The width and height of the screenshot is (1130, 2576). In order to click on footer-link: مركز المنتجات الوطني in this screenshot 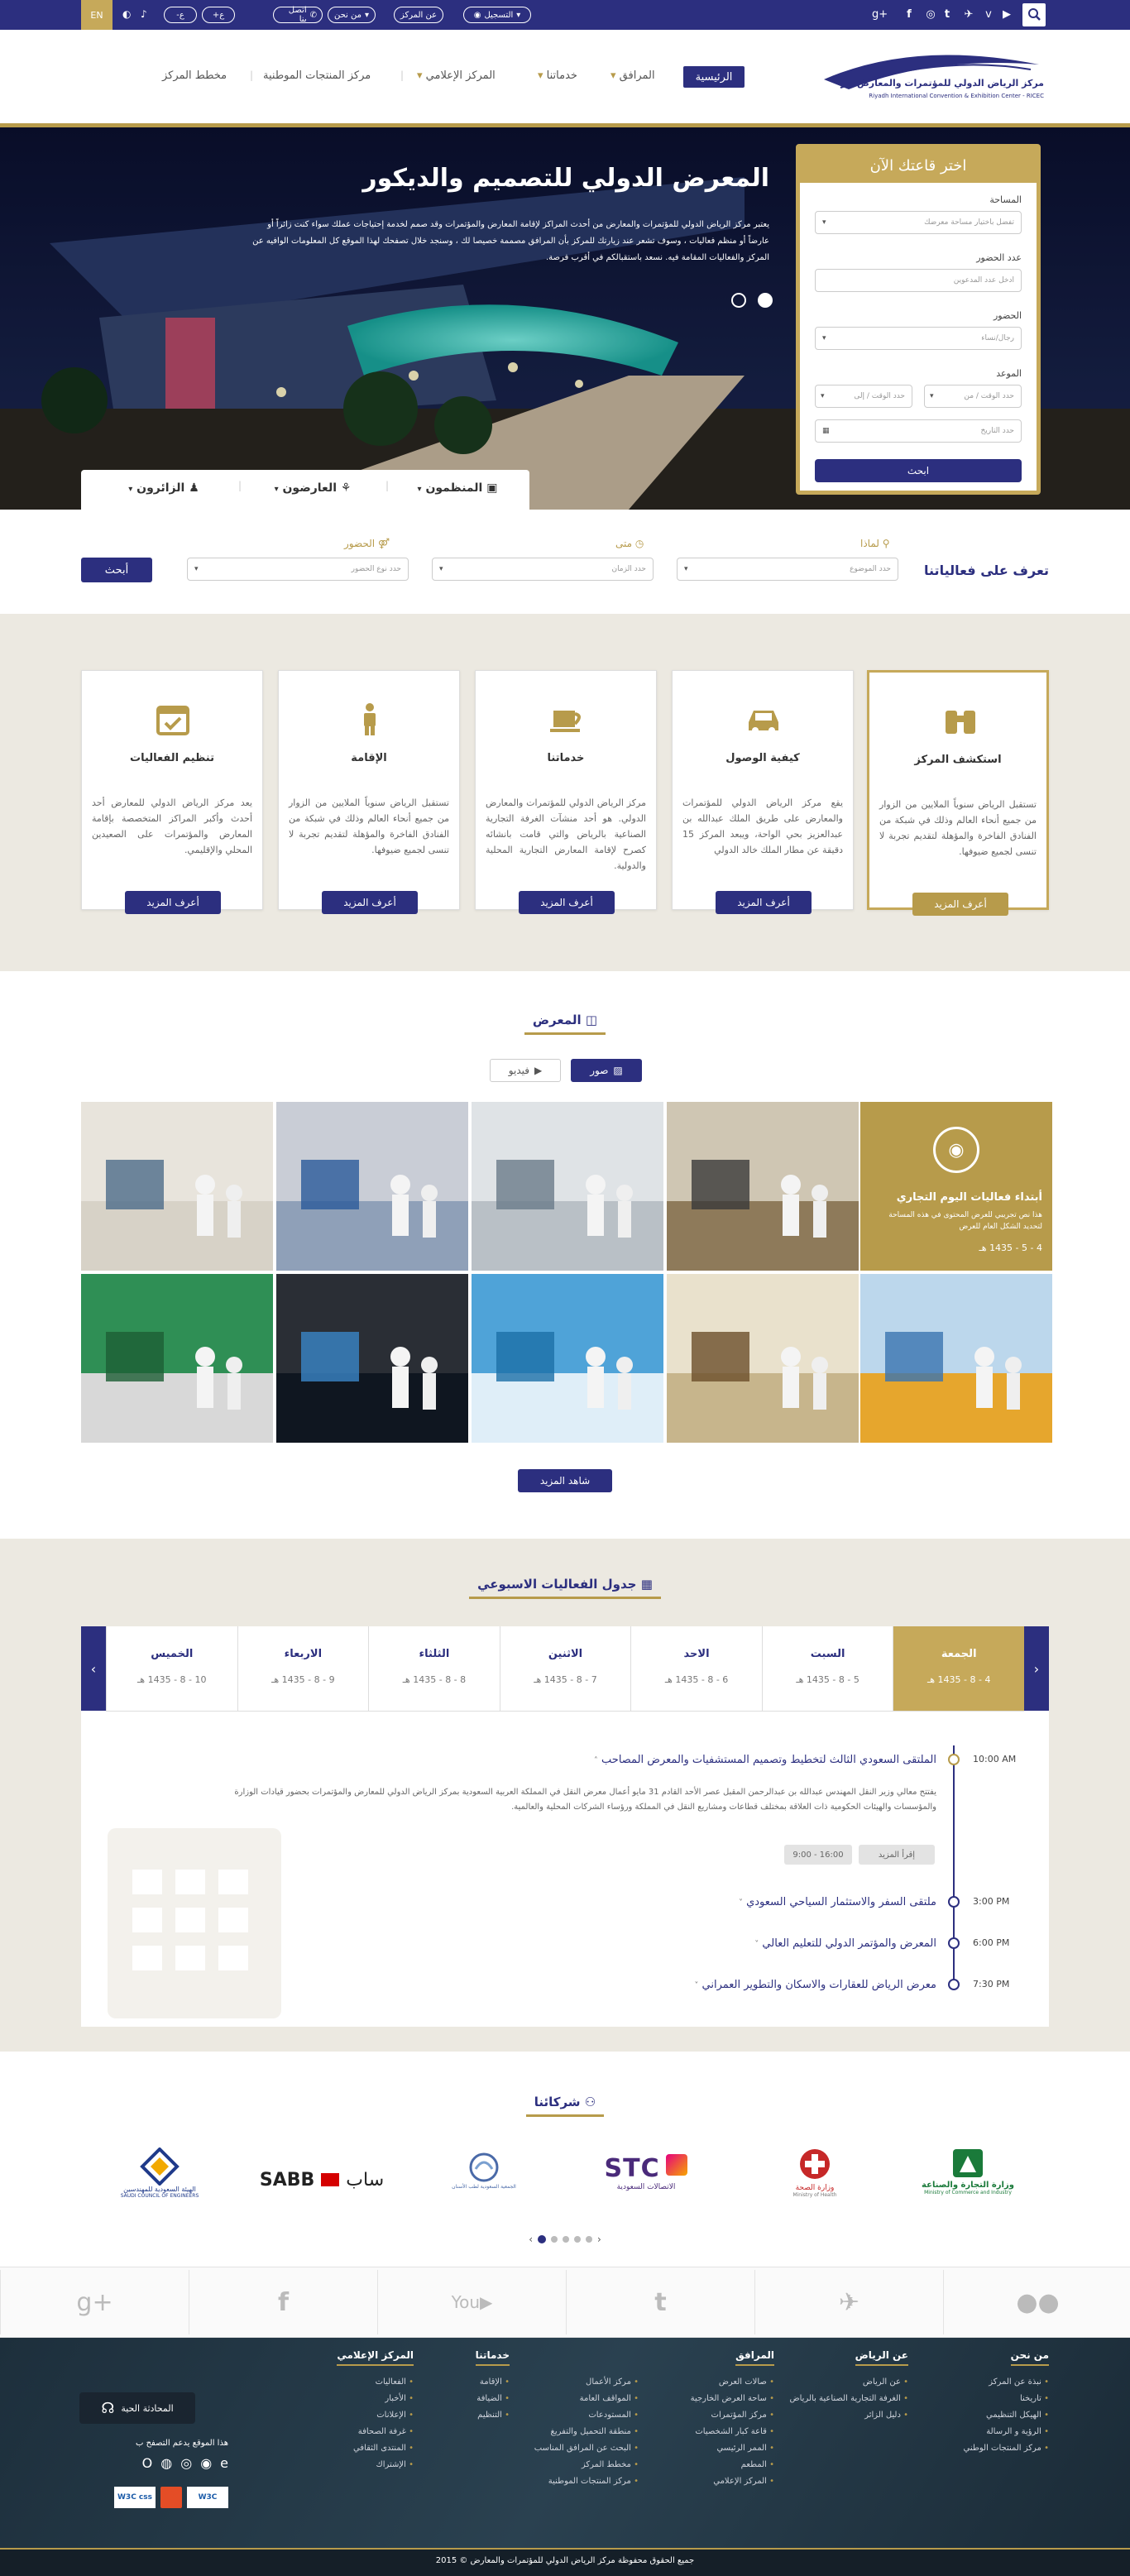, I will do `click(1007, 2448)`.